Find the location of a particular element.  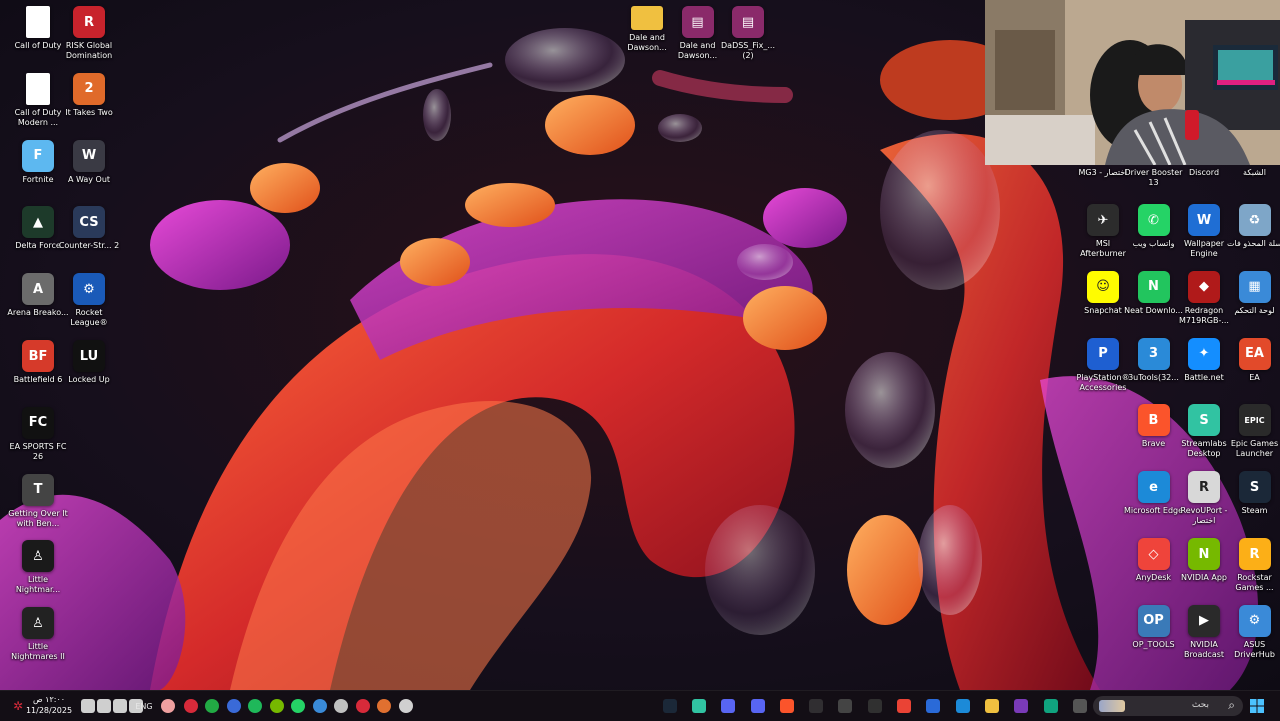

tray-gear-icon is located at coordinates (406, 706).